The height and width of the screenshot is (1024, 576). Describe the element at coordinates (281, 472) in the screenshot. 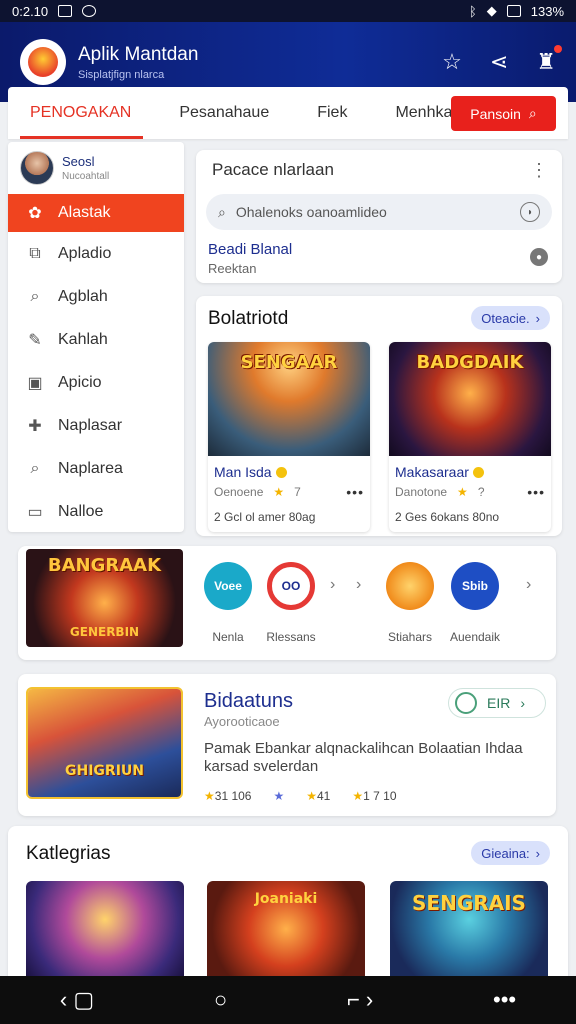

I see `coin-icon` at that location.